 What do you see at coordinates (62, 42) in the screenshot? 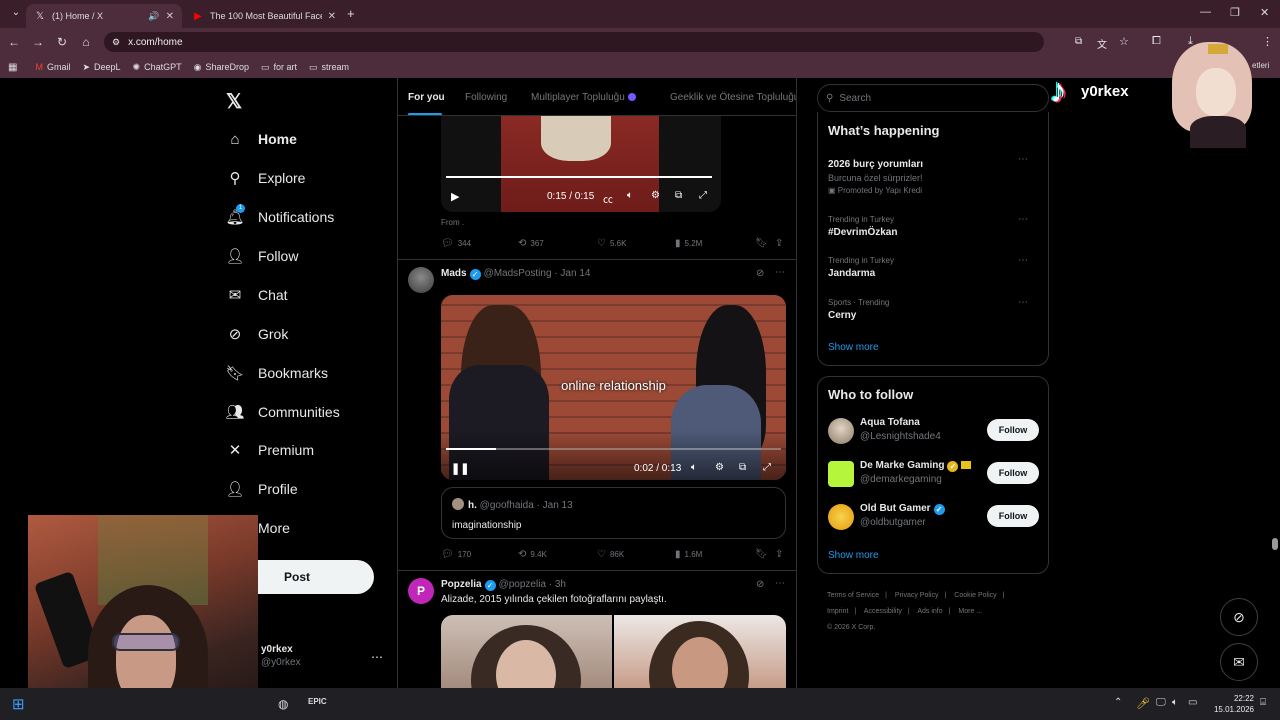
I see `reload-icon: ↻` at bounding box center [62, 42].